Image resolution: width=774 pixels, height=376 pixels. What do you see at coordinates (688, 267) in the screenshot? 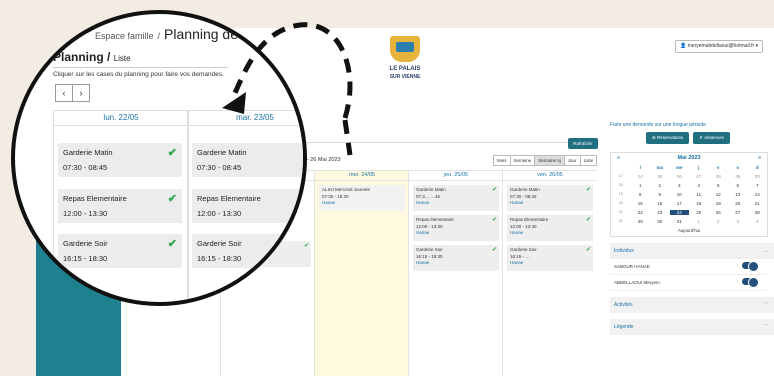
I see `individu-row: SABOUR HANAE` at bounding box center [688, 267].